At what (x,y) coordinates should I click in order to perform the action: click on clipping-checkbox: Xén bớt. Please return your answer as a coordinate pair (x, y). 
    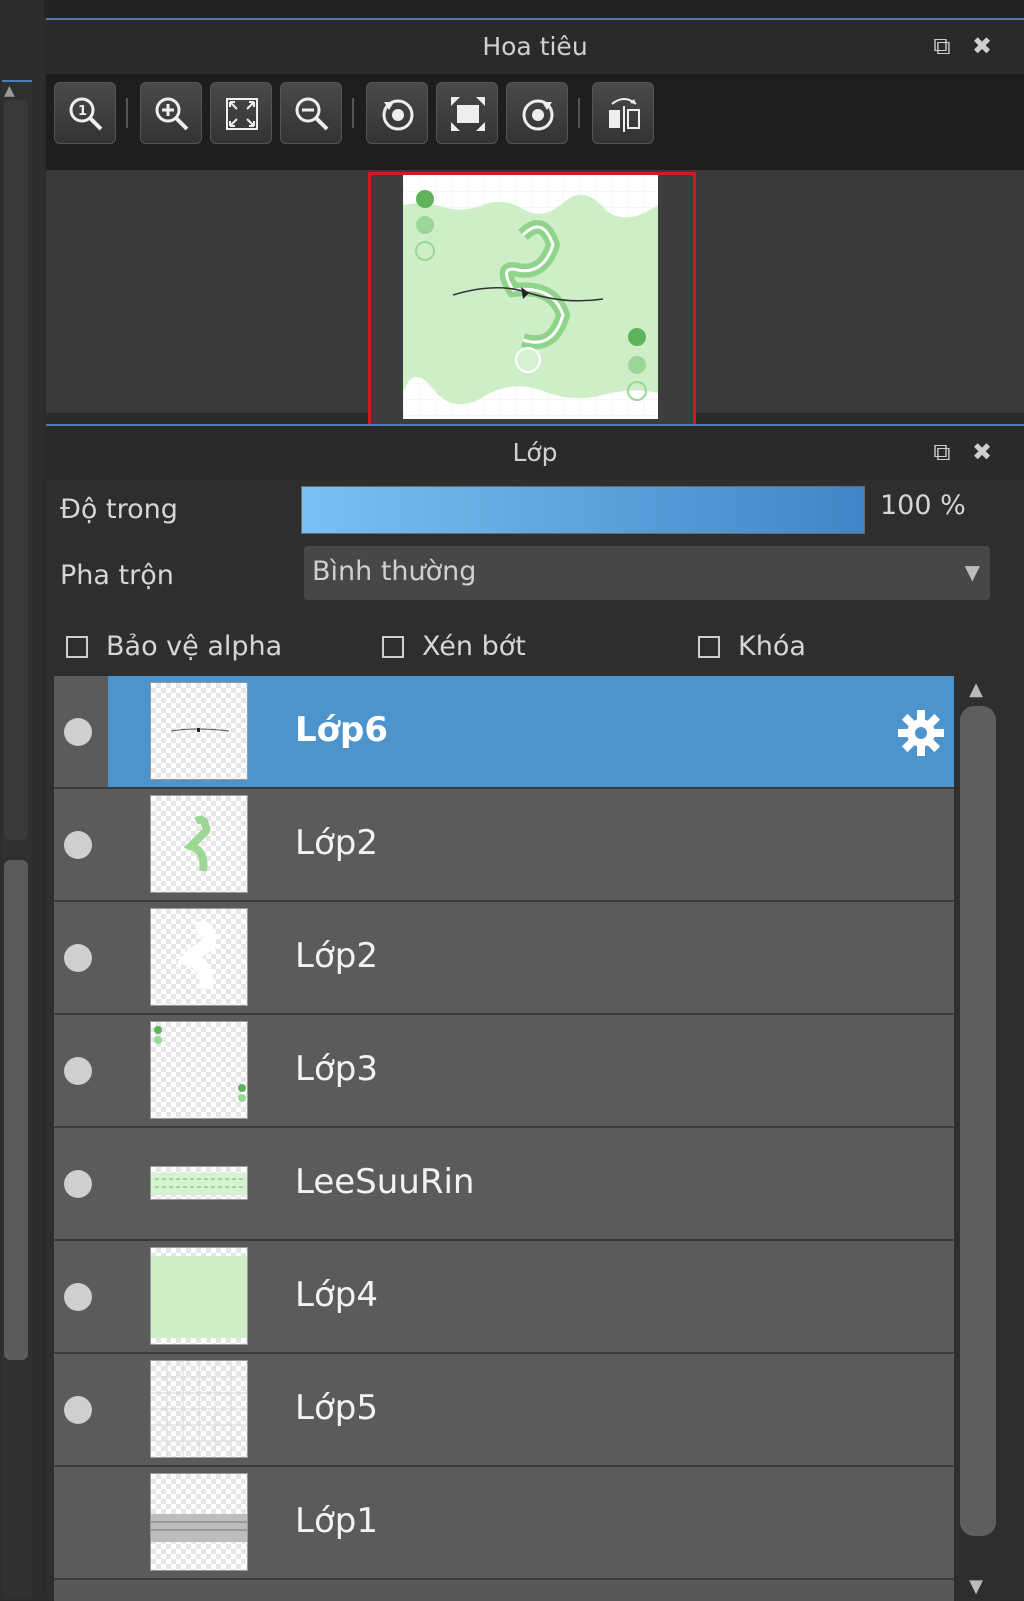
    Looking at the image, I should click on (454, 646).